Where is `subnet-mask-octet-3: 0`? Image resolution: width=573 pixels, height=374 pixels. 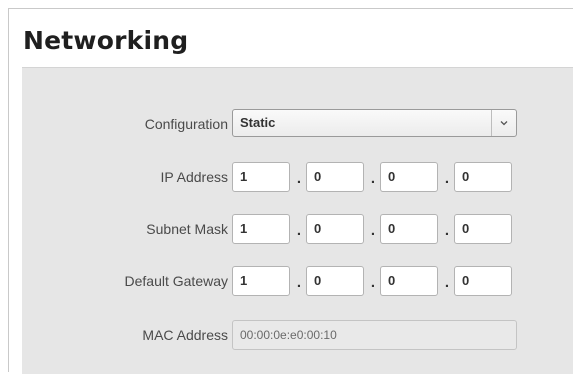 subnet-mask-octet-3: 0 is located at coordinates (409, 229).